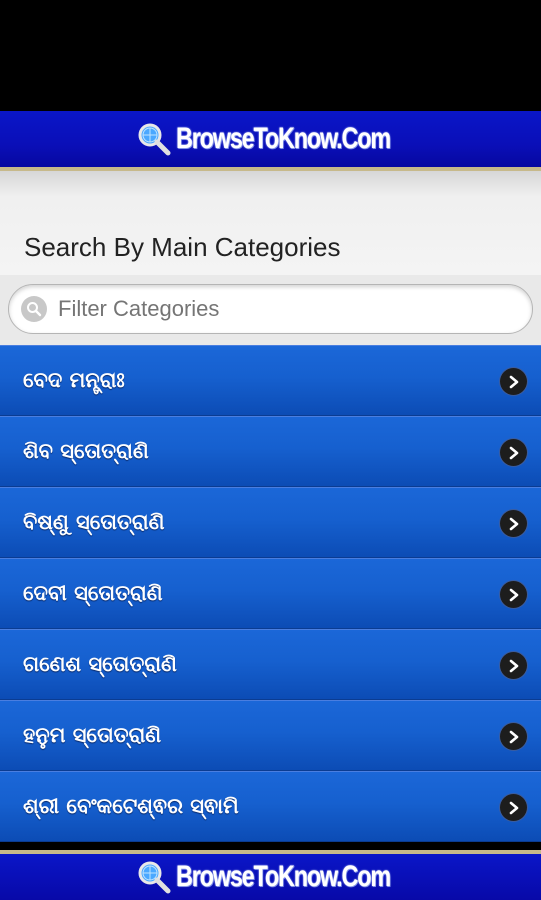 The height and width of the screenshot is (900, 541). I want to click on category-item: ଶିବ ସ୍ତୋତ୍ରାଣି, so click(270, 451).